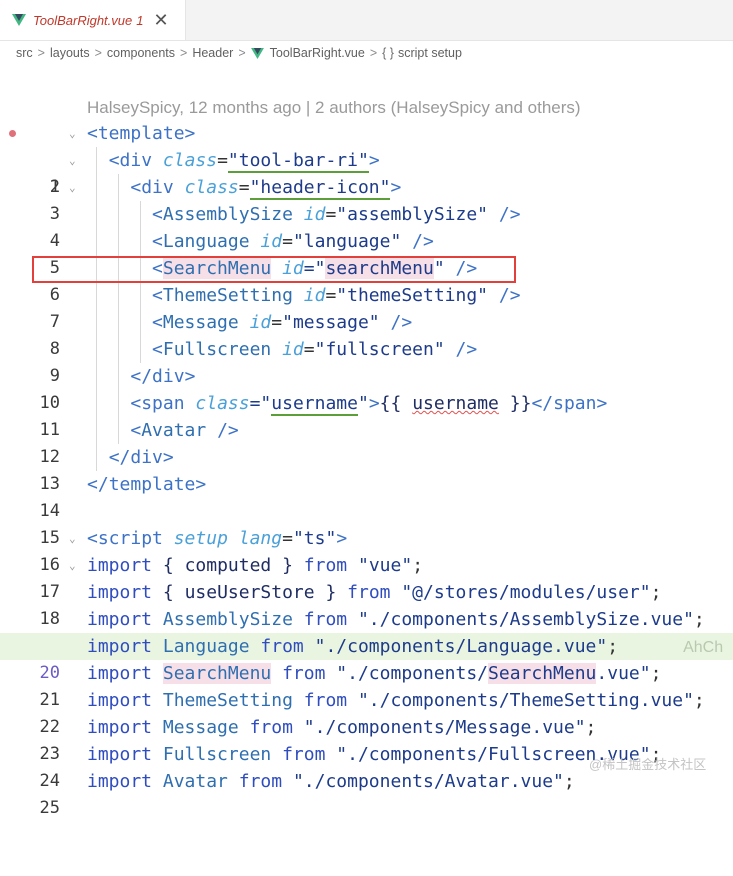 Image resolution: width=733 pixels, height=876 pixels. What do you see at coordinates (379, 349) in the screenshot?
I see `token: "fullscreen"` at bounding box center [379, 349].